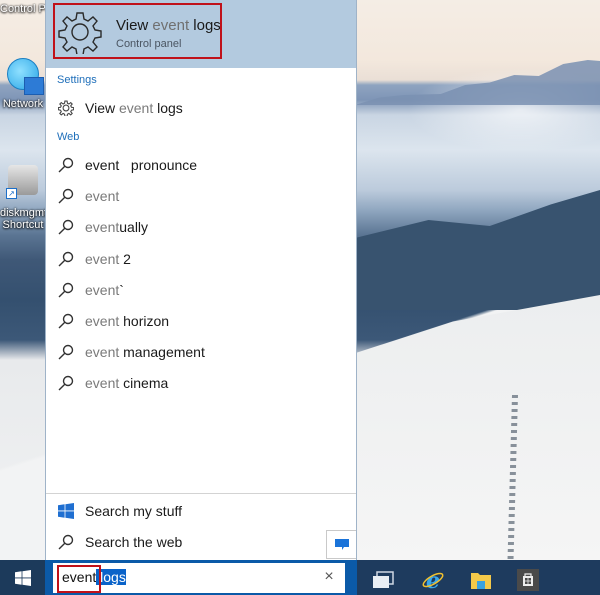  What do you see at coordinates (134, 108) in the screenshot?
I see `result-label: View event logs` at bounding box center [134, 108].